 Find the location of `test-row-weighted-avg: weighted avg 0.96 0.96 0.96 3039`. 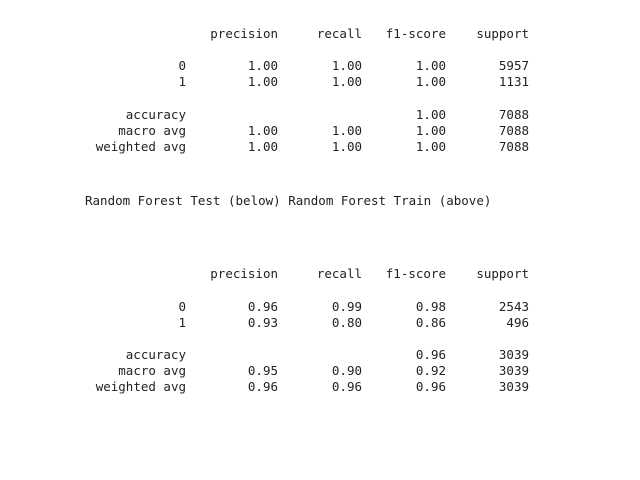

test-row-weighted-avg: weighted avg 0.96 0.96 0.96 3039 is located at coordinates (320, 387).